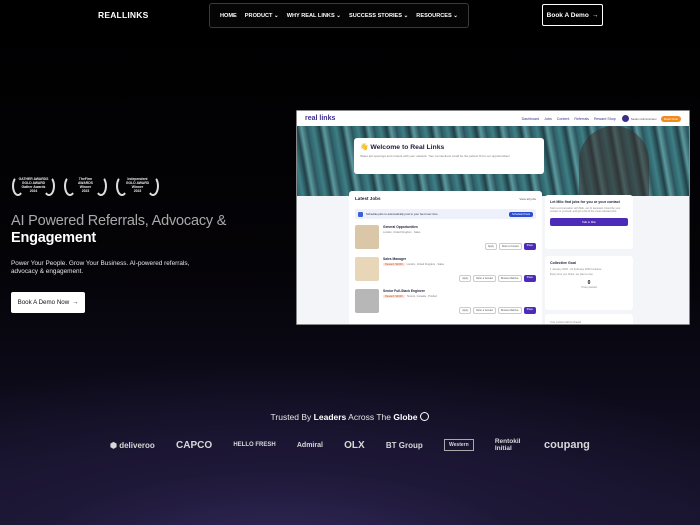 Image resolution: width=700 pixels, height=525 pixels. What do you see at coordinates (589, 319) in the screenshot?
I see `preview-content-card: Your content will be shared` at bounding box center [589, 319].